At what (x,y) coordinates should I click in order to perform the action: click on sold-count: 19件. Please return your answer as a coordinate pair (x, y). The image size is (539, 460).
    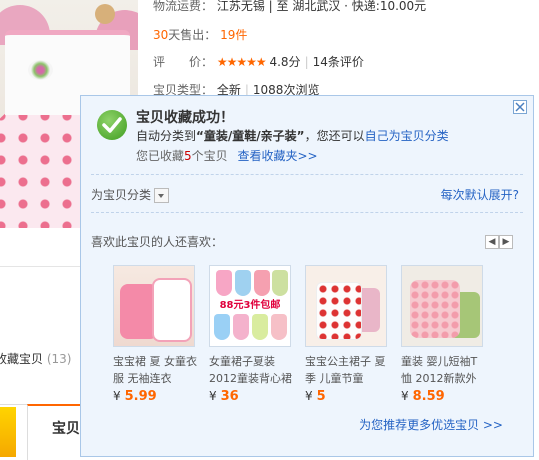
    Looking at the image, I should click on (234, 35).